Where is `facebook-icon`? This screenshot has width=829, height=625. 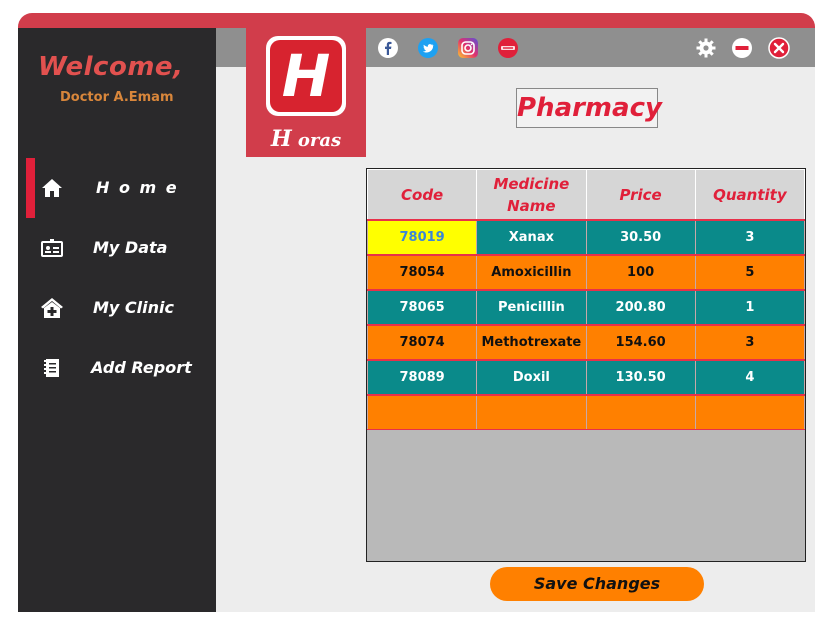
facebook-icon is located at coordinates (388, 48).